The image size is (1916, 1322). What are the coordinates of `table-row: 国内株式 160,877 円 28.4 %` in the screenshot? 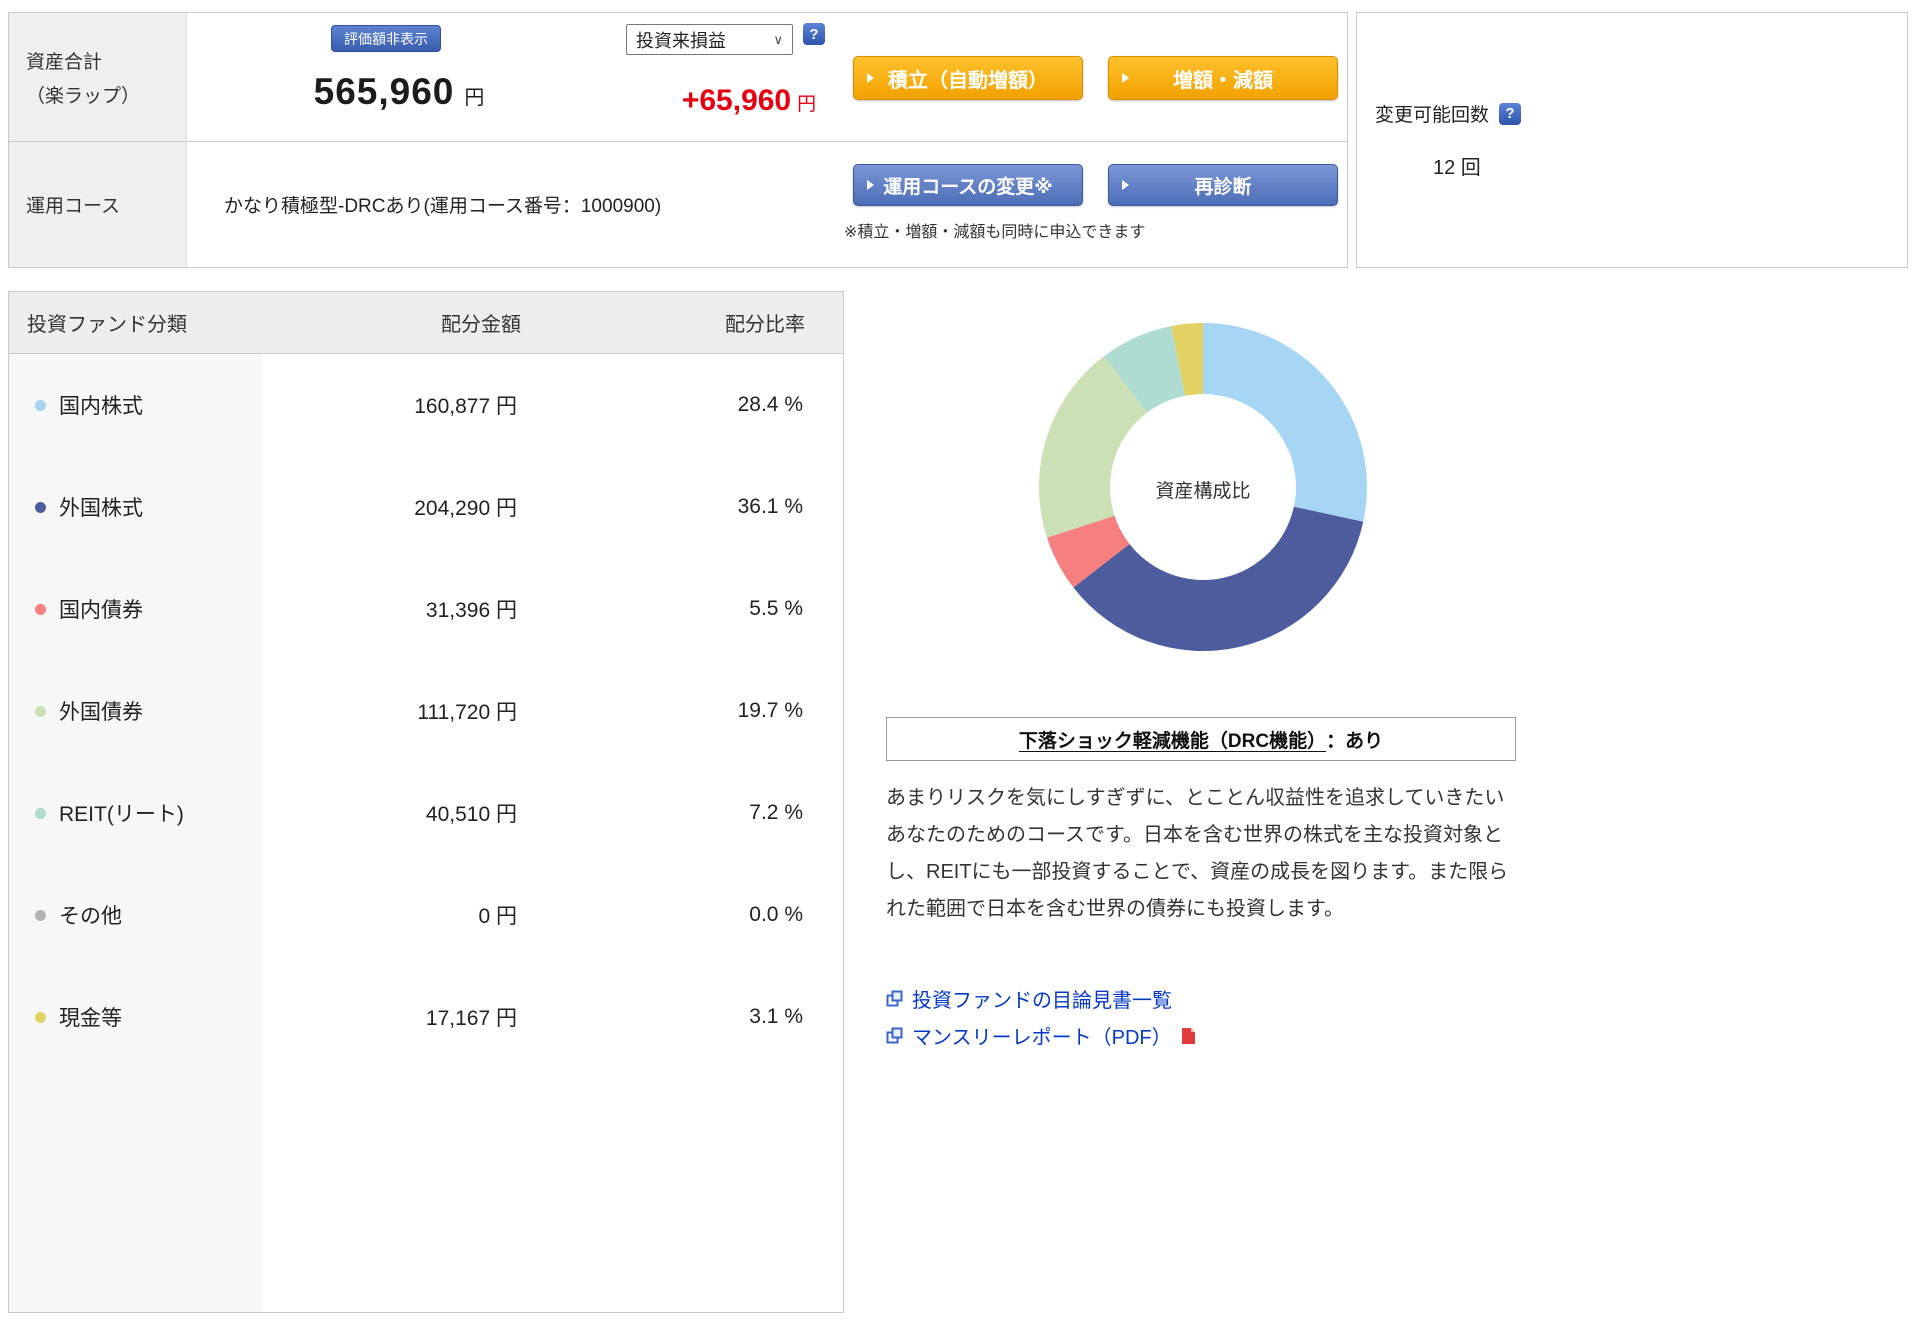 It's located at (426, 405).